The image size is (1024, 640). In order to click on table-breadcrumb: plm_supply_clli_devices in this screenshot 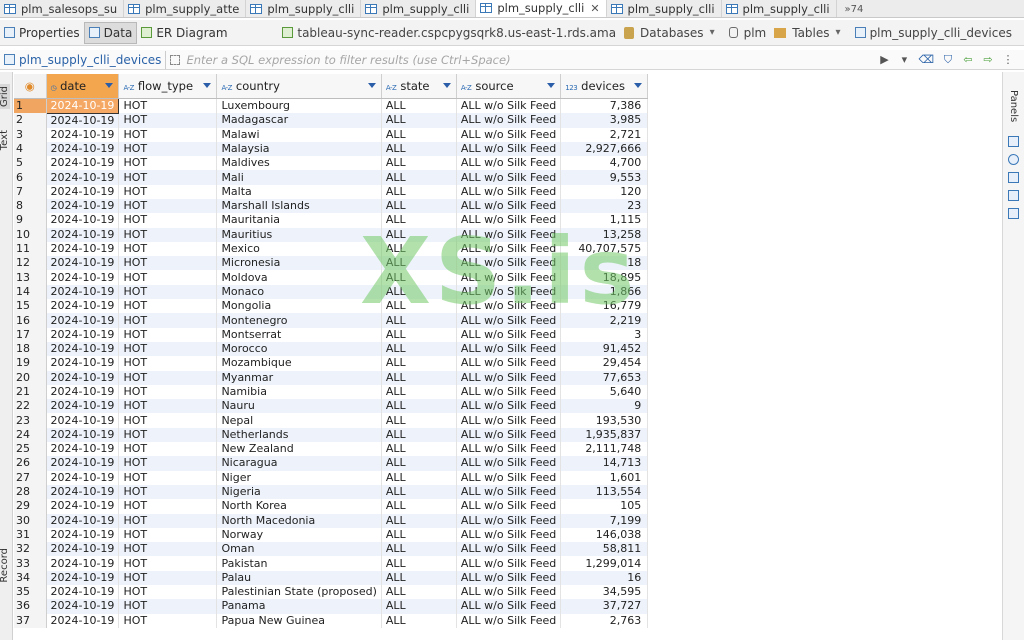, I will do `click(933, 33)`.